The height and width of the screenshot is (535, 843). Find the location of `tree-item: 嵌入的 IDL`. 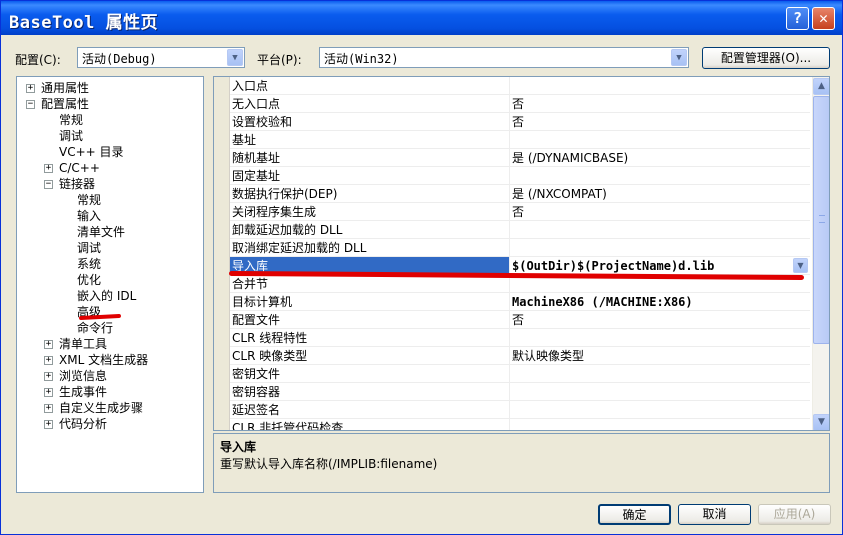

tree-item: 嵌入的 IDL is located at coordinates (106, 296).